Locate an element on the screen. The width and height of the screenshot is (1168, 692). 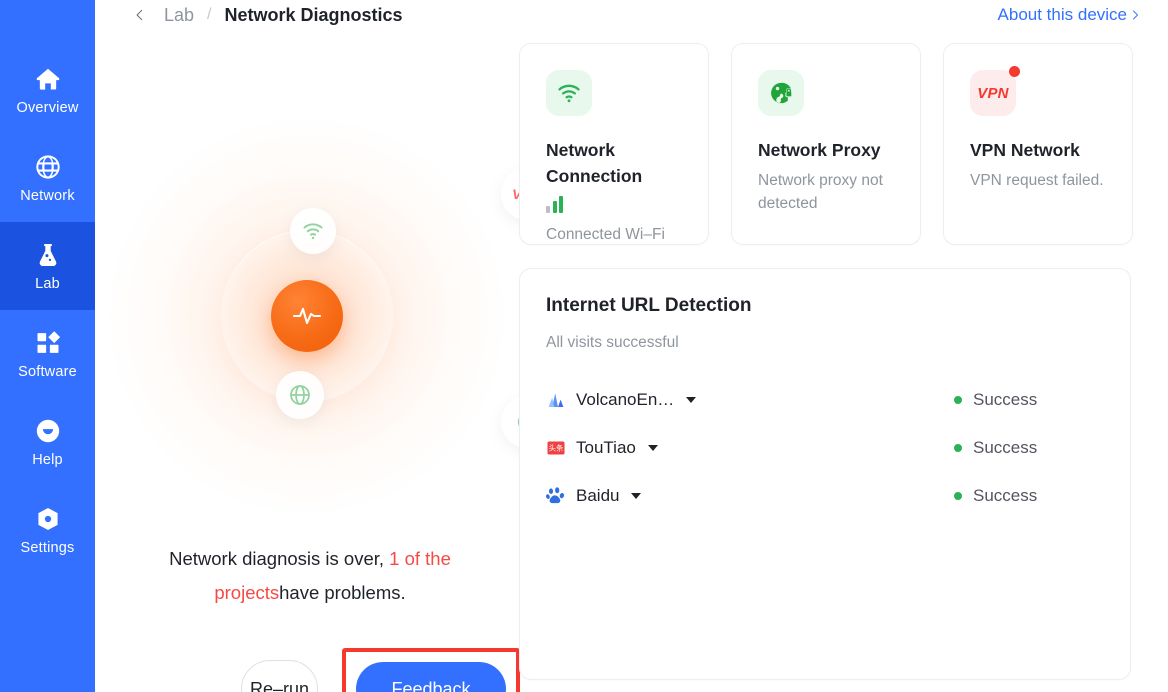
sidebar-item-label: Overview is located at coordinates (47, 107).